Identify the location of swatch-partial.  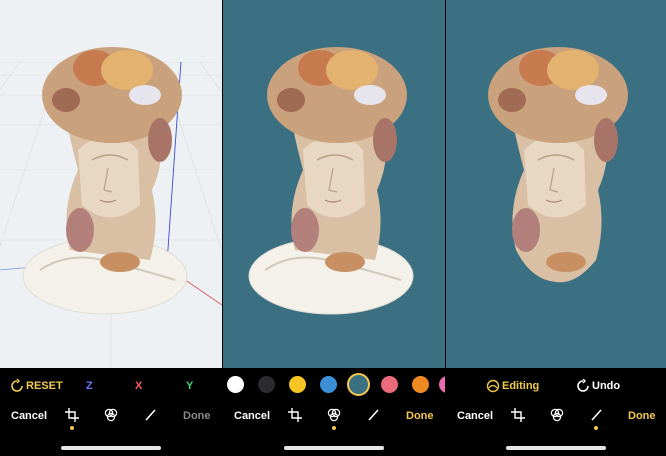
(442, 384).